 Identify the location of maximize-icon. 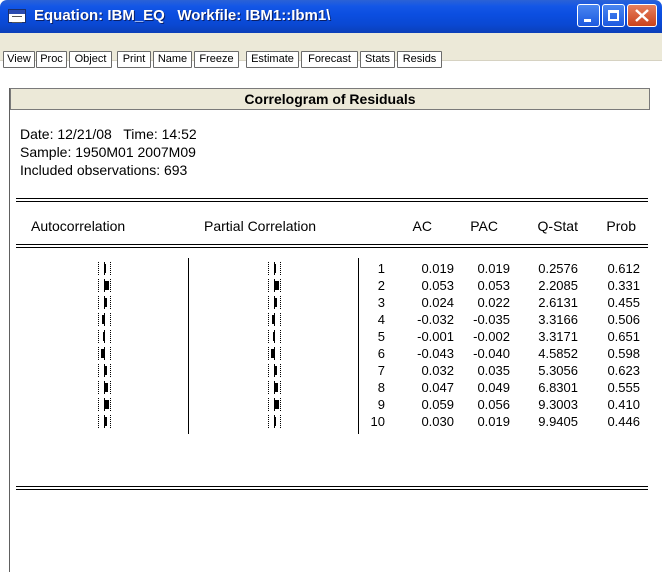
(613, 15).